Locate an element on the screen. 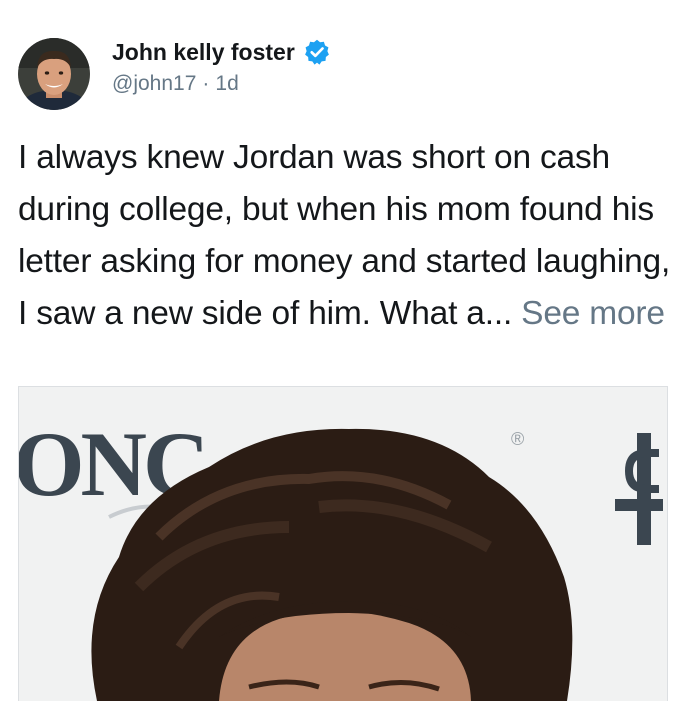 Image resolution: width=700 pixels, height=701 pixels. backdrop-registered-mark: ® is located at coordinates (517, 439).